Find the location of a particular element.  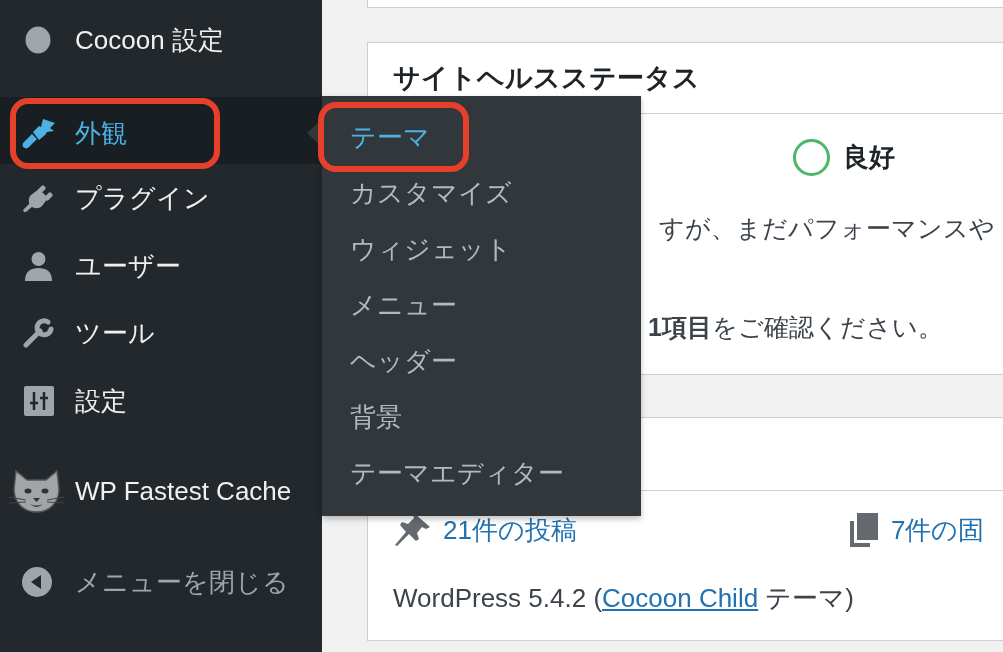

version-text: WordPress 5.4.2 (Cocoon Child テーマ) is located at coordinates (624, 598).